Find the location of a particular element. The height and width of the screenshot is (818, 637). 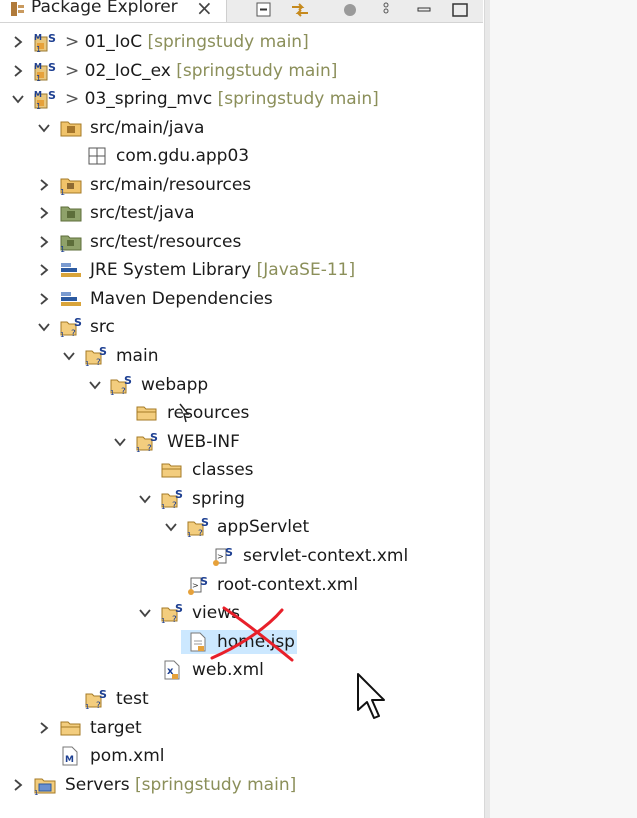

tree-item-03-spring-mvc: MS1 > 03_spring_mvc [springstudy main] is located at coordinates (241, 99).